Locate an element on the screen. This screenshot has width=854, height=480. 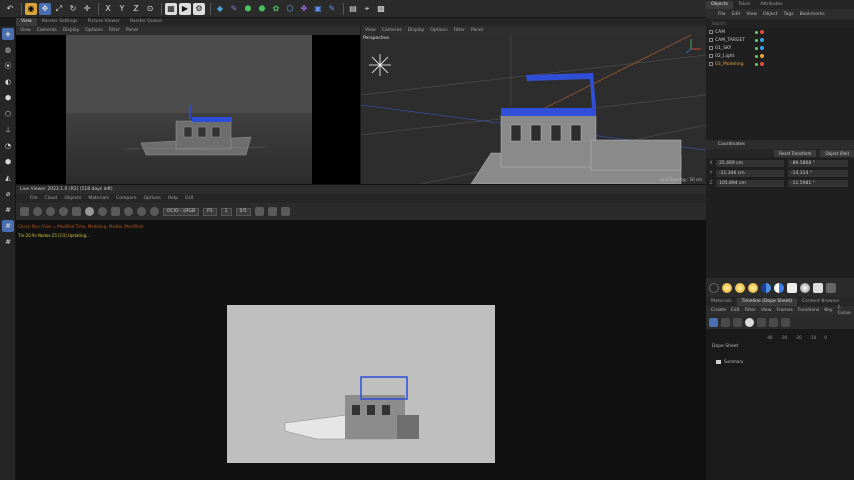
light-icon: ✎ is located at coordinates (332, 9).